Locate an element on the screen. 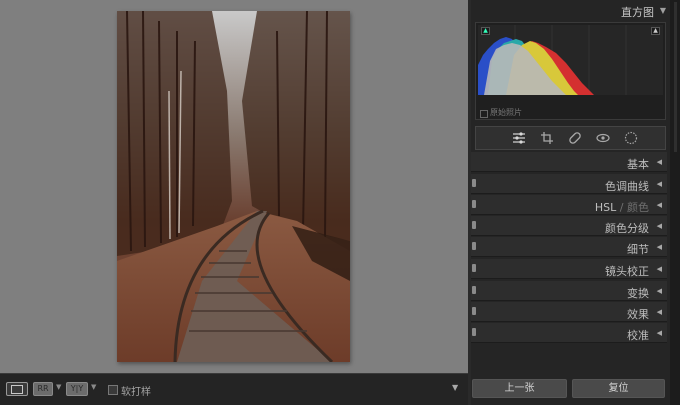  histogram: ▲ ▲ 原始照片 is located at coordinates (570, 71).